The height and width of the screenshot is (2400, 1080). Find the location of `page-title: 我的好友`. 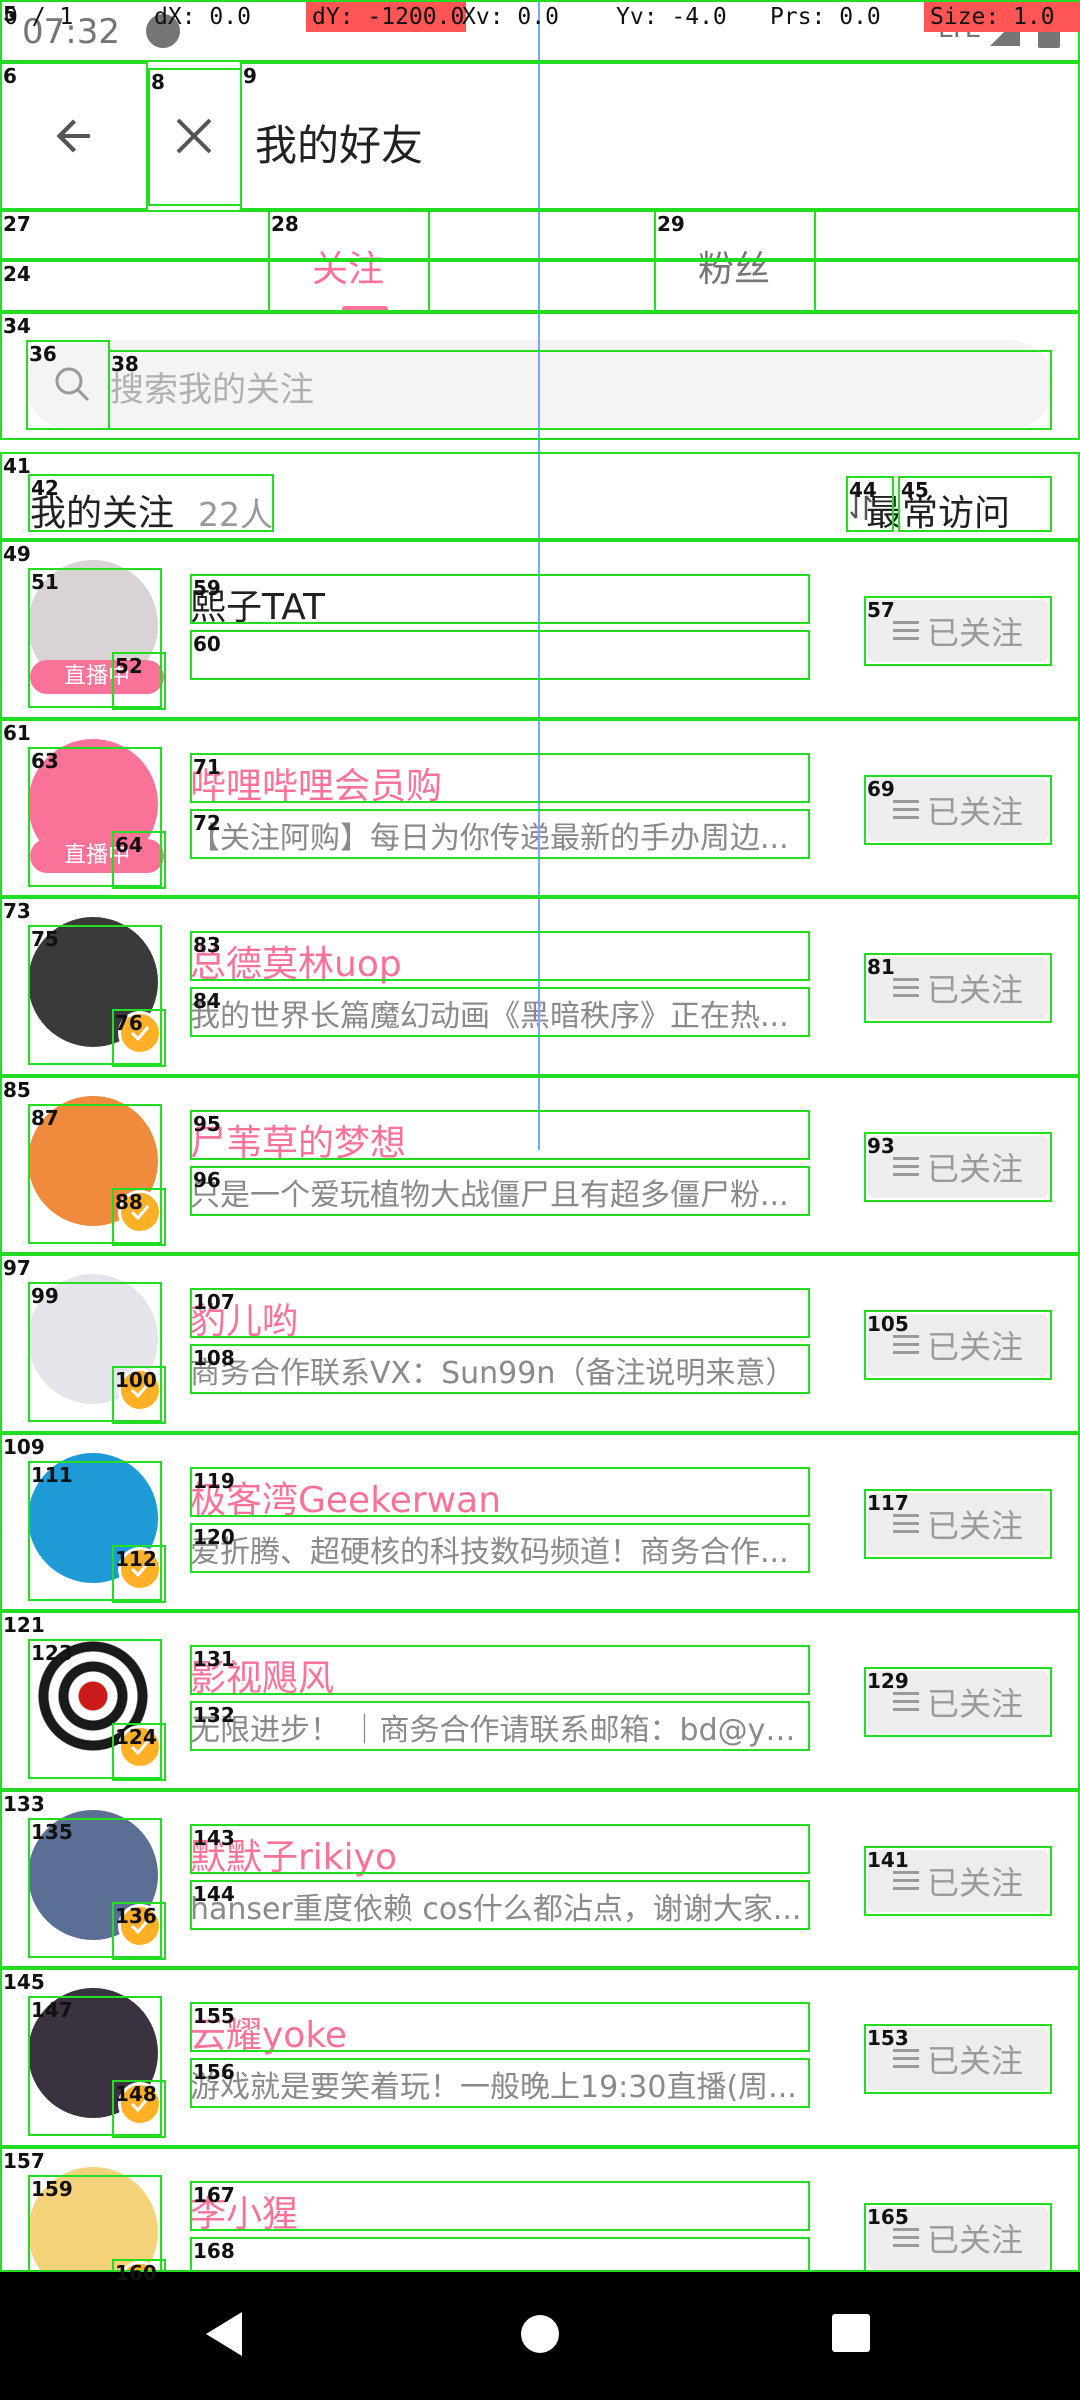

page-title: 我的好友 is located at coordinates (339, 145).